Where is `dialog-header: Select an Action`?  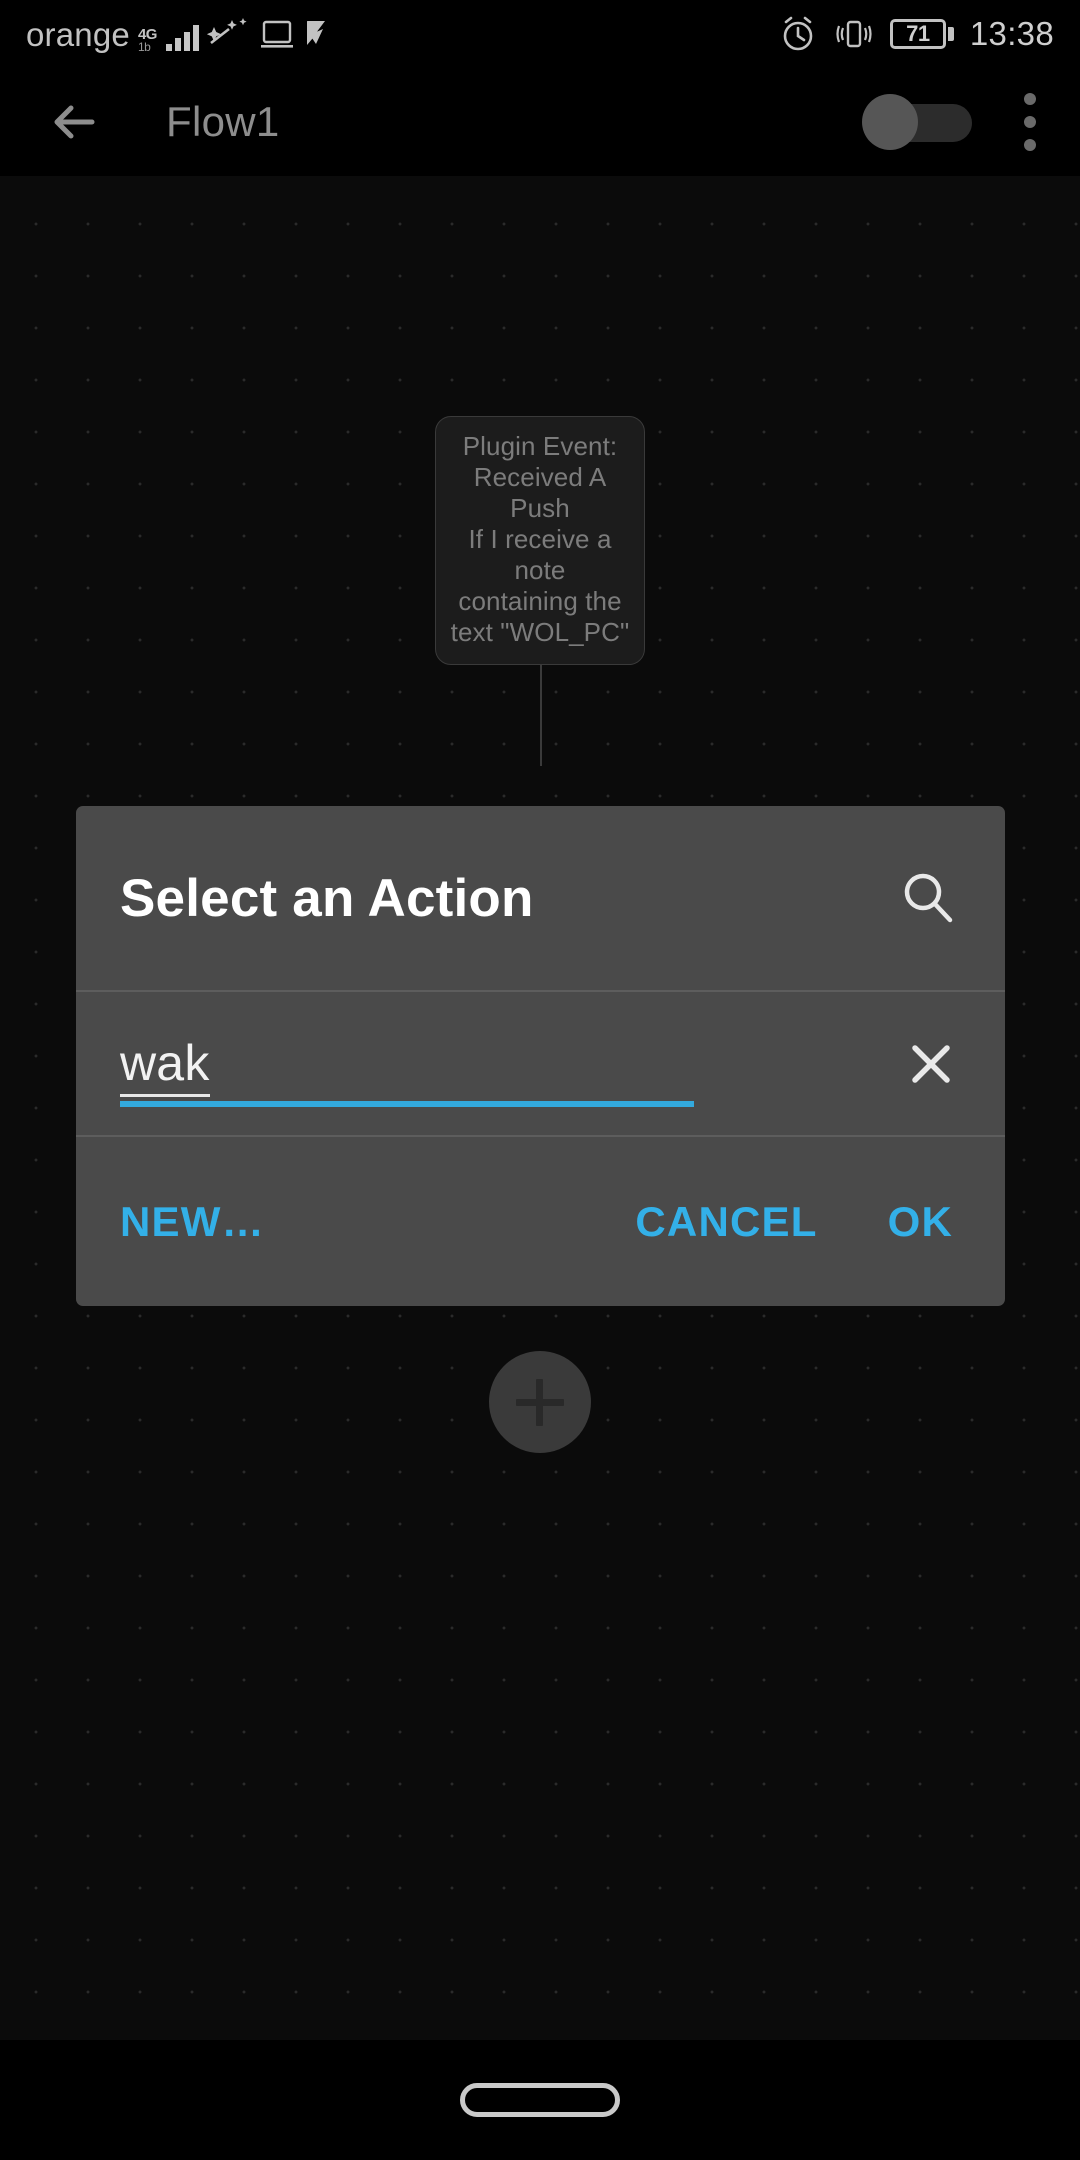 dialog-header: Select an Action is located at coordinates (540, 898).